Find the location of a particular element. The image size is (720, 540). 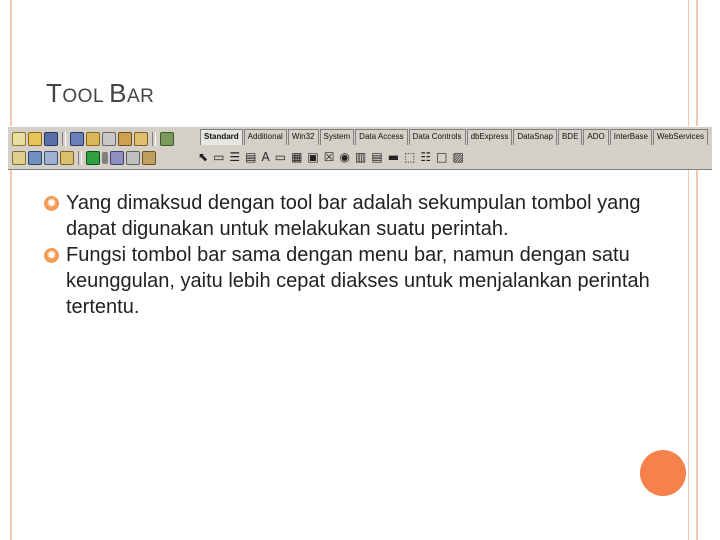

save-all-icon is located at coordinates (77, 139).